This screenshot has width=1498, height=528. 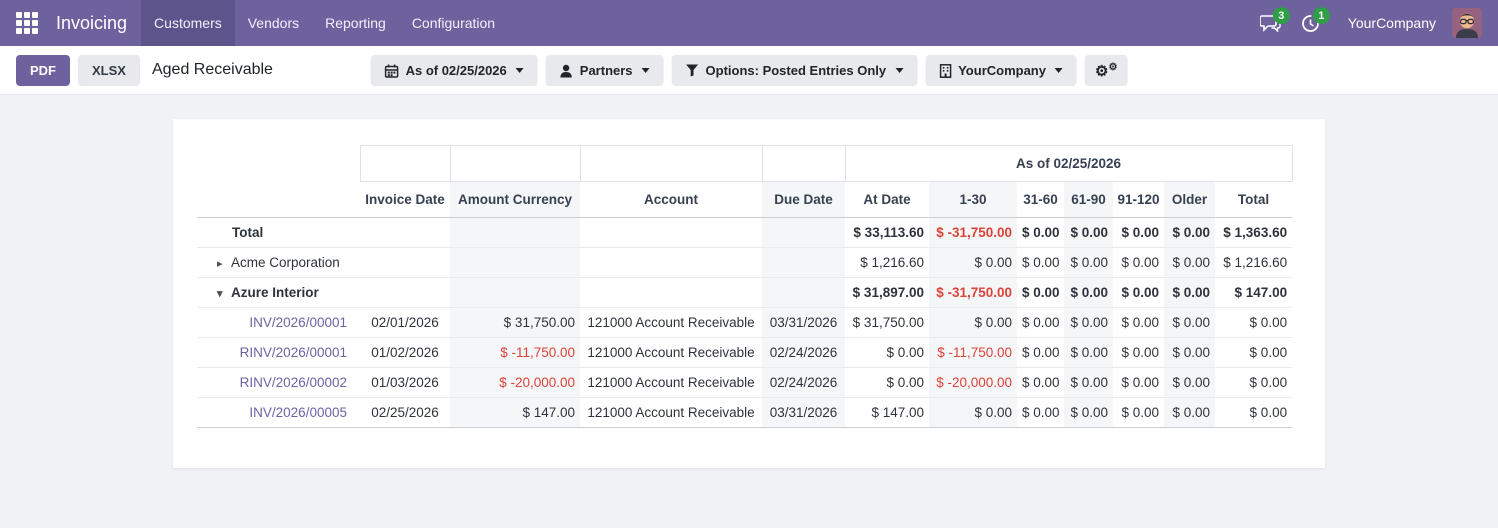 What do you see at coordinates (405, 199) in the screenshot?
I see `column-header-invoice-date: Invoice Date` at bounding box center [405, 199].